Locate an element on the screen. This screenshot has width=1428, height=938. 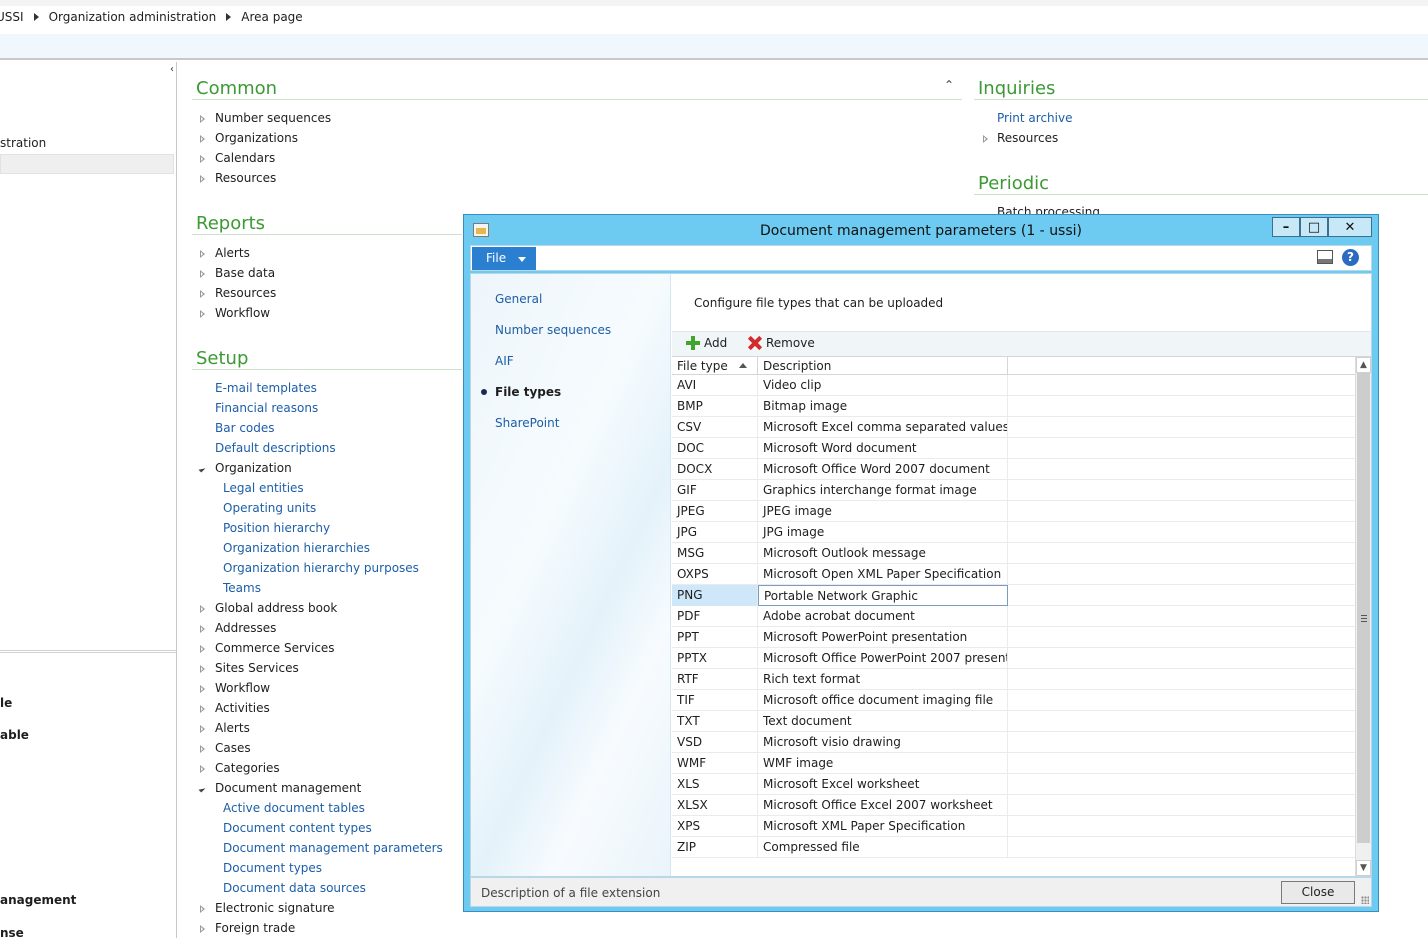
link-bar-codes: Bar codes is located at coordinates (245, 428).